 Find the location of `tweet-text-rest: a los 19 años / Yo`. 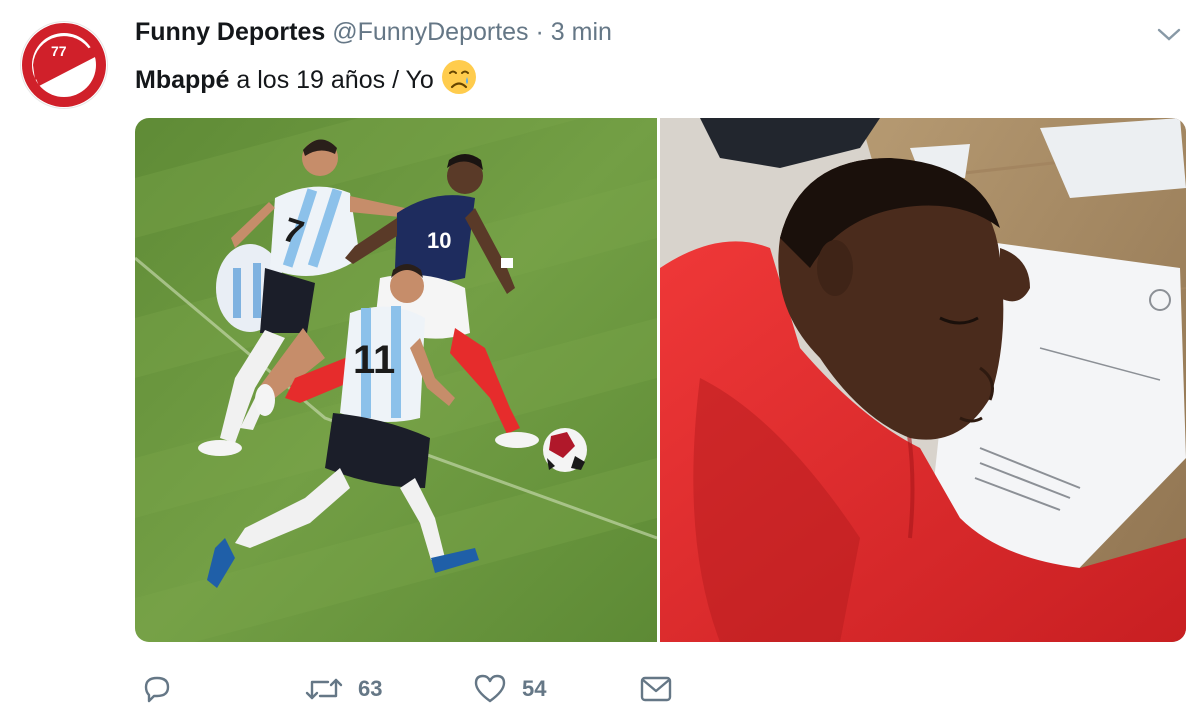

tweet-text-rest: a los 19 años / Yo is located at coordinates (331, 80).